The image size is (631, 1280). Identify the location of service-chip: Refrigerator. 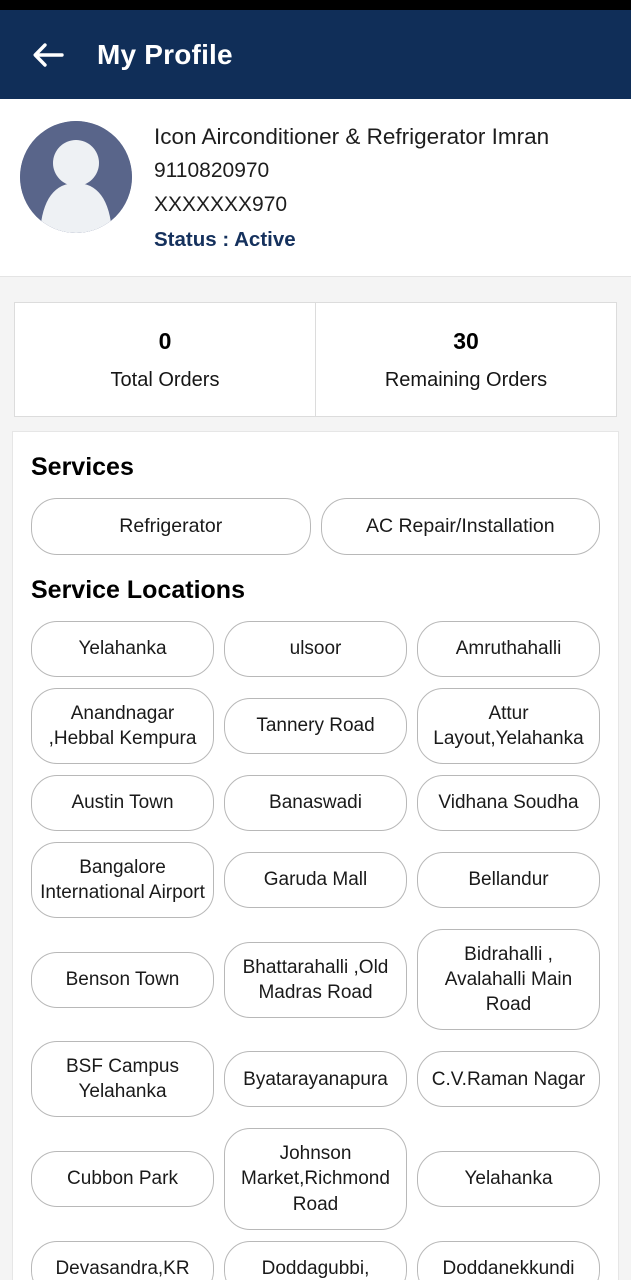
(171, 526).